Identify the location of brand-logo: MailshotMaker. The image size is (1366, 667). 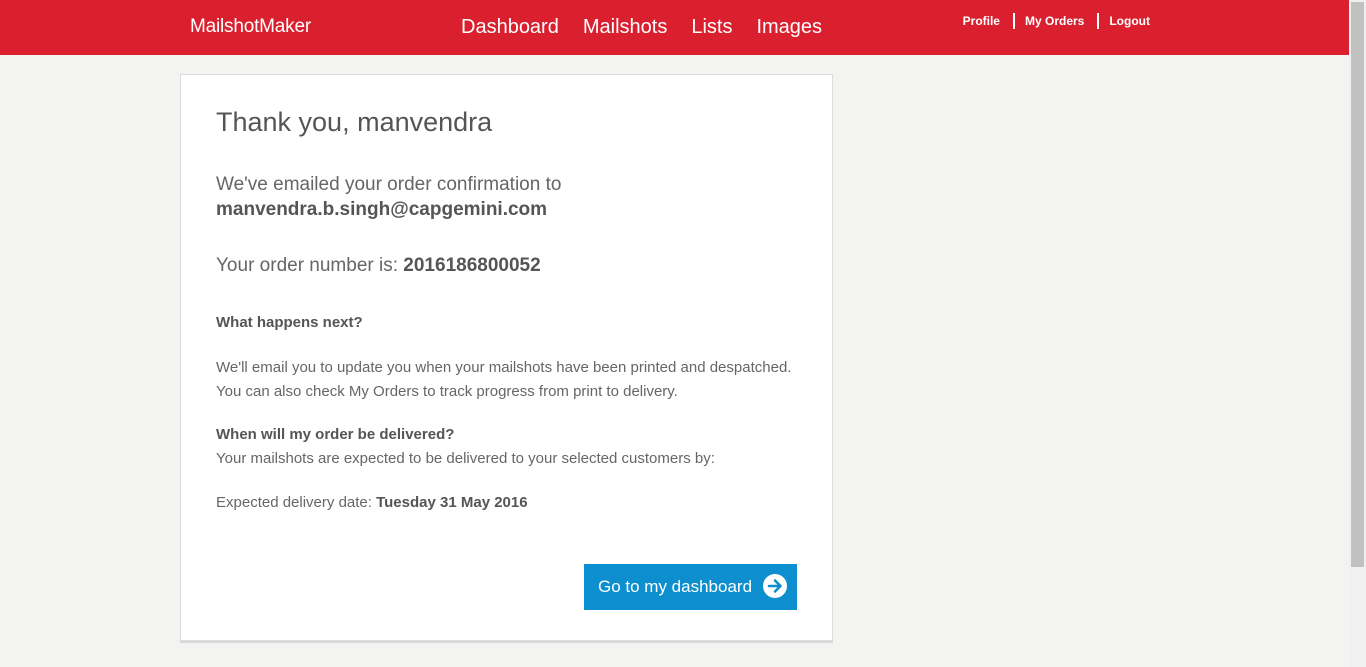
(250, 27).